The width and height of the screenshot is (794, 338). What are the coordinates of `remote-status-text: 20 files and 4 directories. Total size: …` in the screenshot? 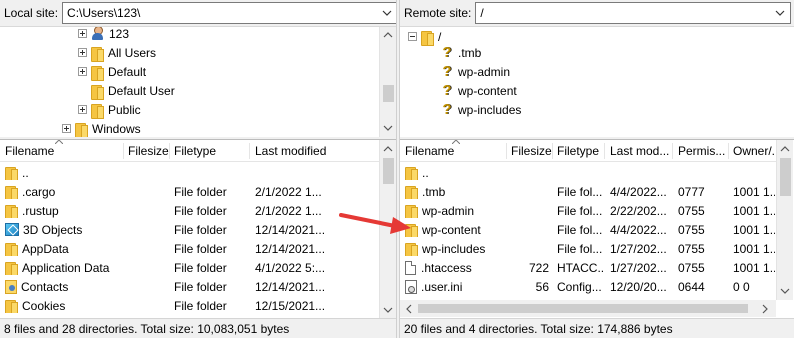 It's located at (538, 328).